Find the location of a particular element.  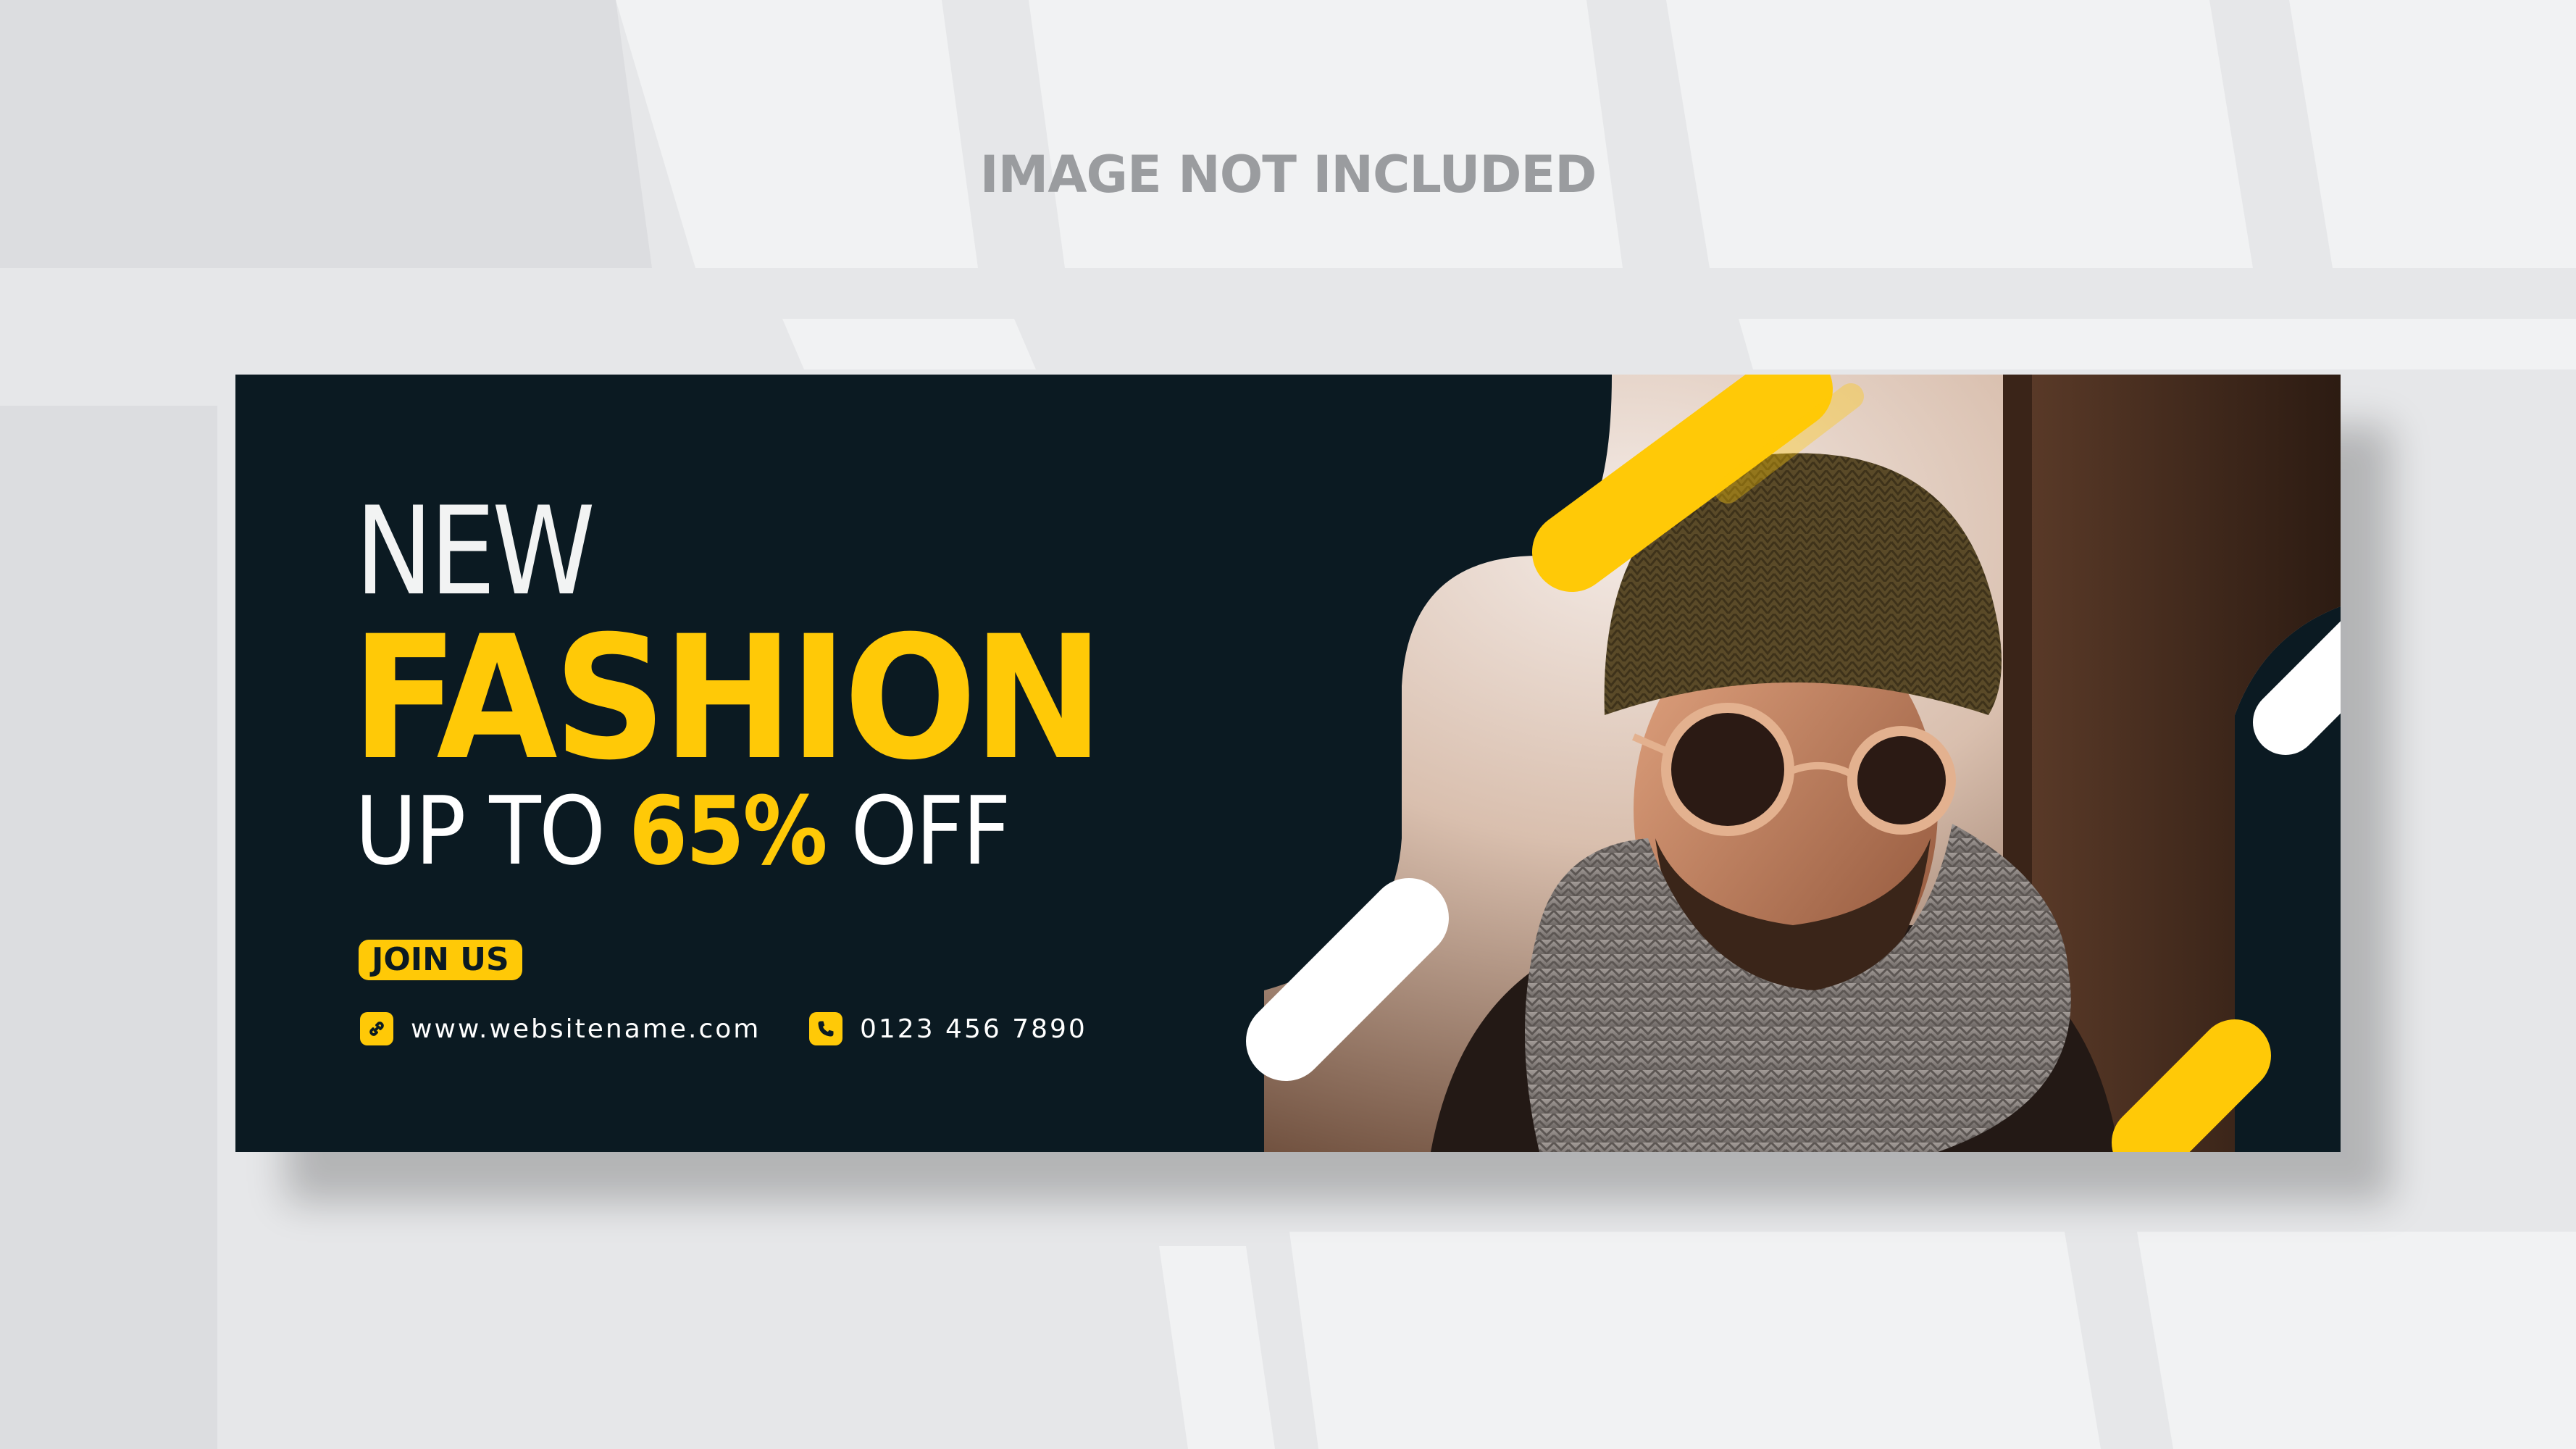

discount-offer: UP TO 65% OFF is located at coordinates (683, 831).